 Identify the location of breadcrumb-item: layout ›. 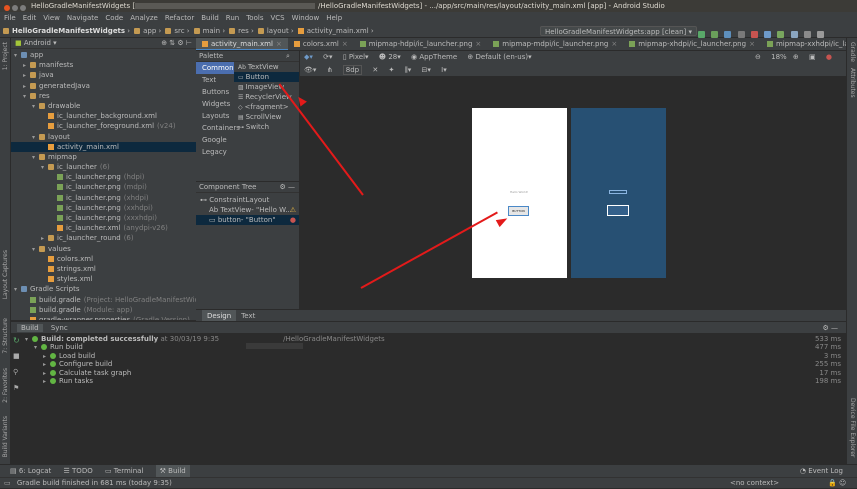
(275, 31).